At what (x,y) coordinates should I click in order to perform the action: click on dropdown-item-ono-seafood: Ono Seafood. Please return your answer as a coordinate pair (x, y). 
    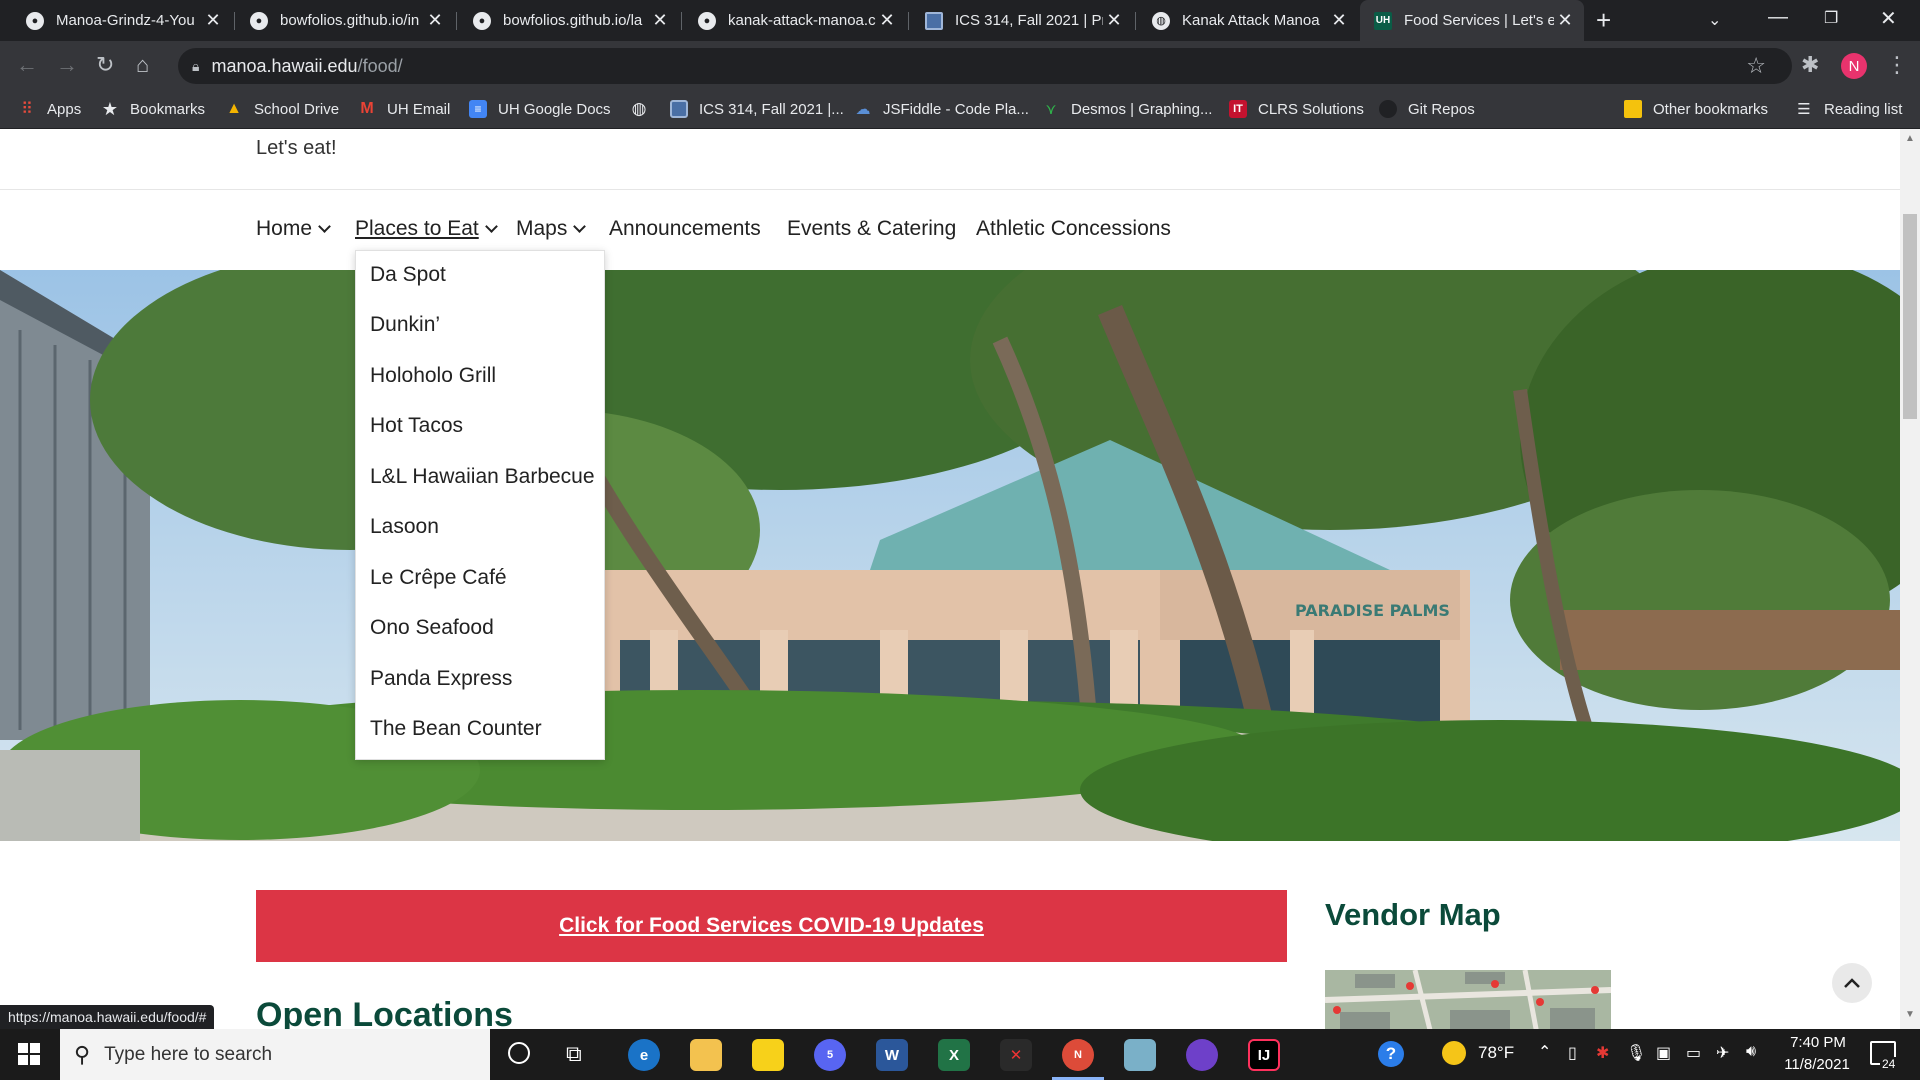
    Looking at the image, I should click on (432, 628).